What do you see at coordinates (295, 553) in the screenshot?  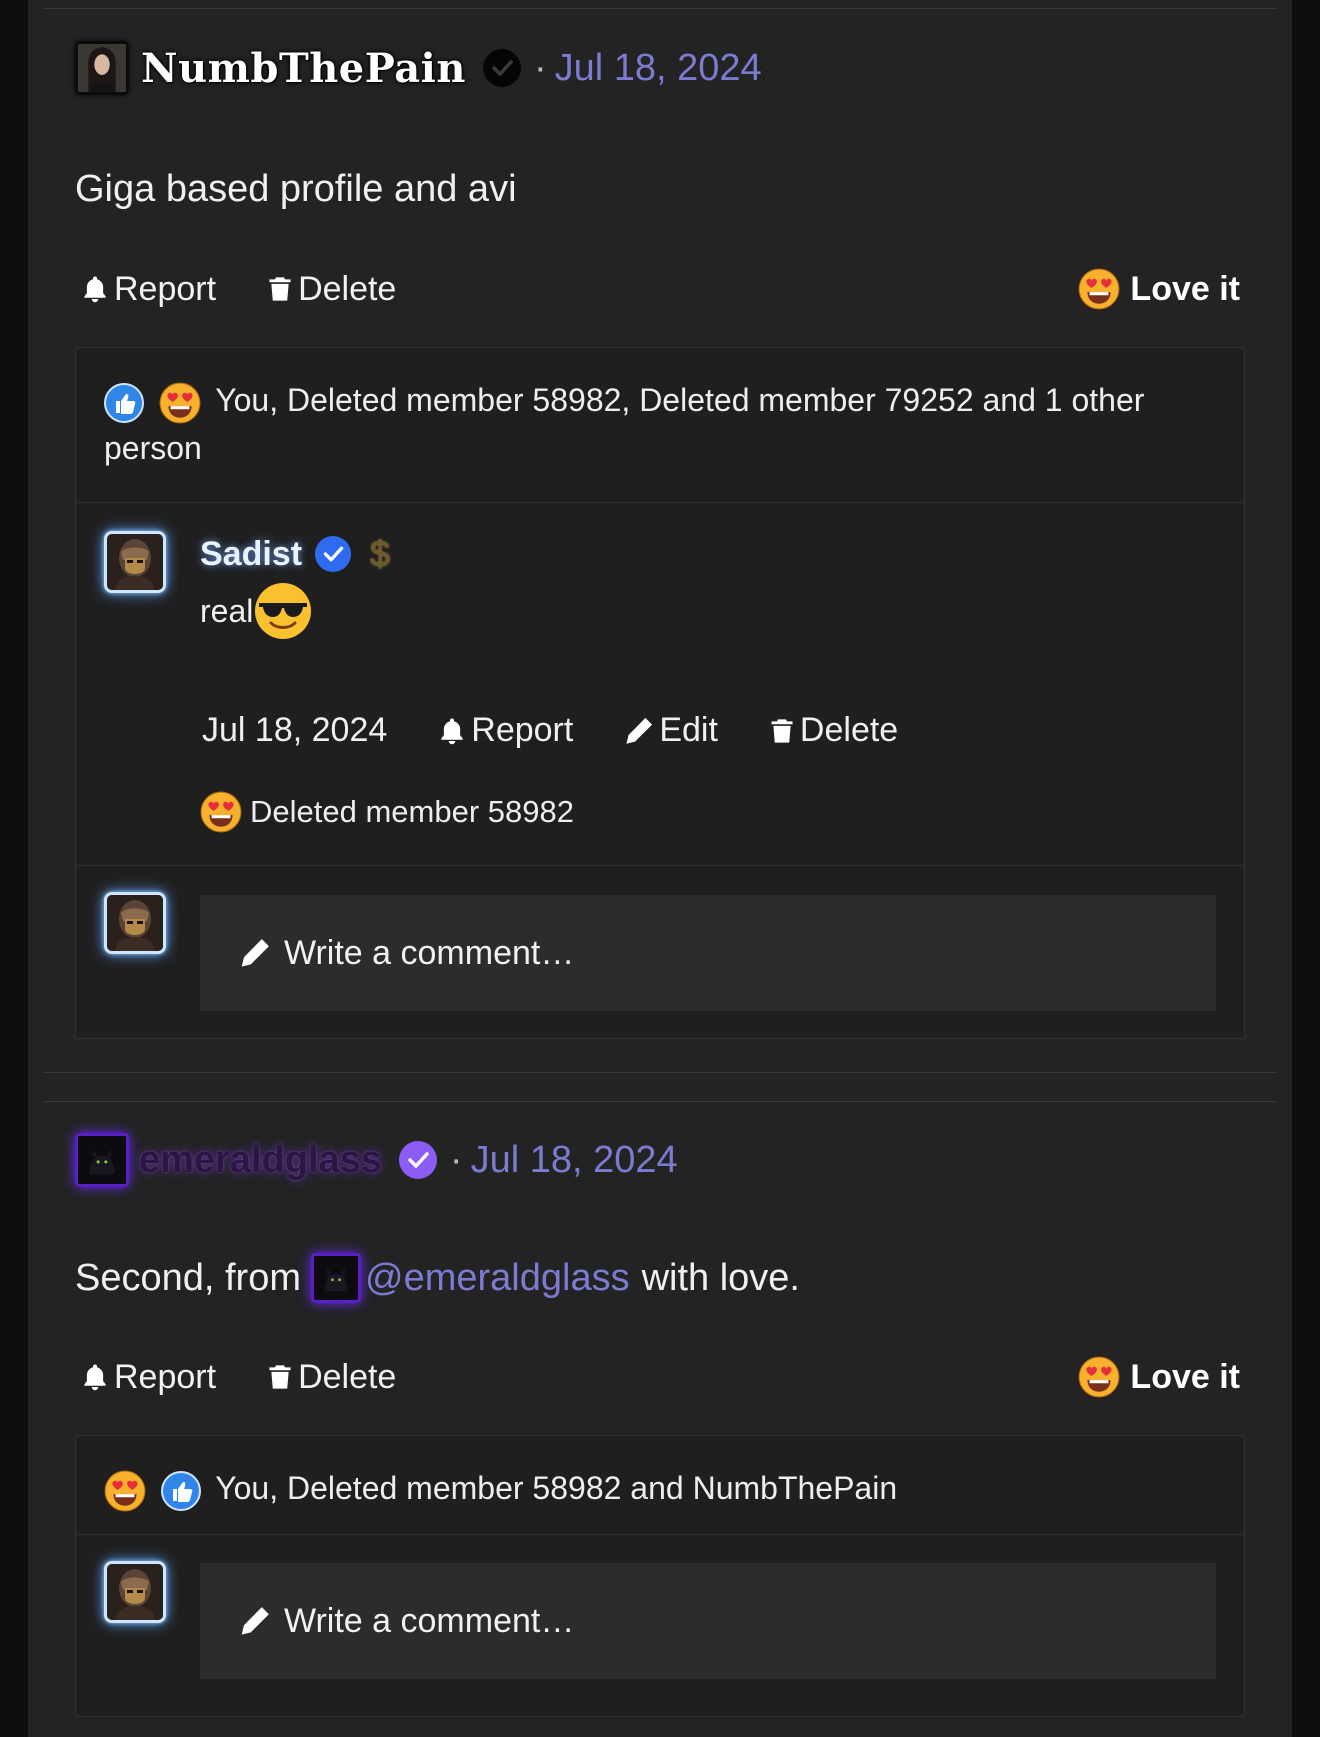 I see `comment-author: Sadist $` at bounding box center [295, 553].